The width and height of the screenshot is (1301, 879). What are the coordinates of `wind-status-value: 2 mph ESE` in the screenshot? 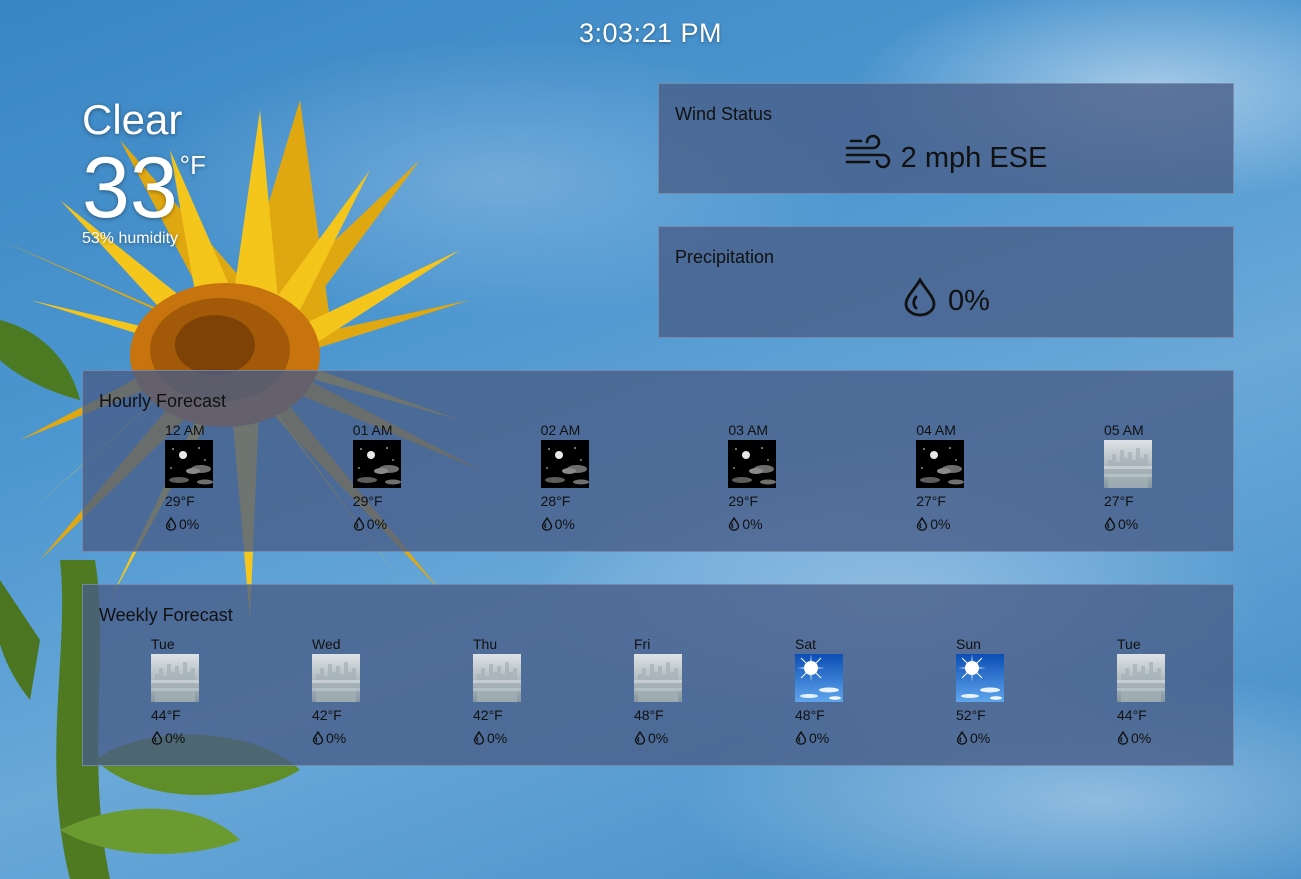 It's located at (974, 157).